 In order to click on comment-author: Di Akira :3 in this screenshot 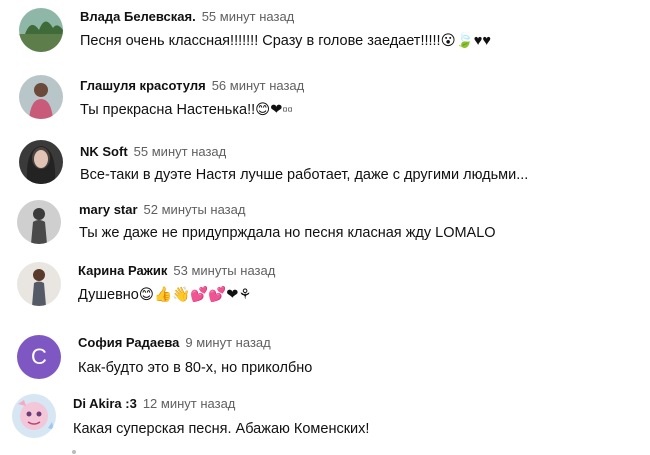, I will do `click(105, 403)`.